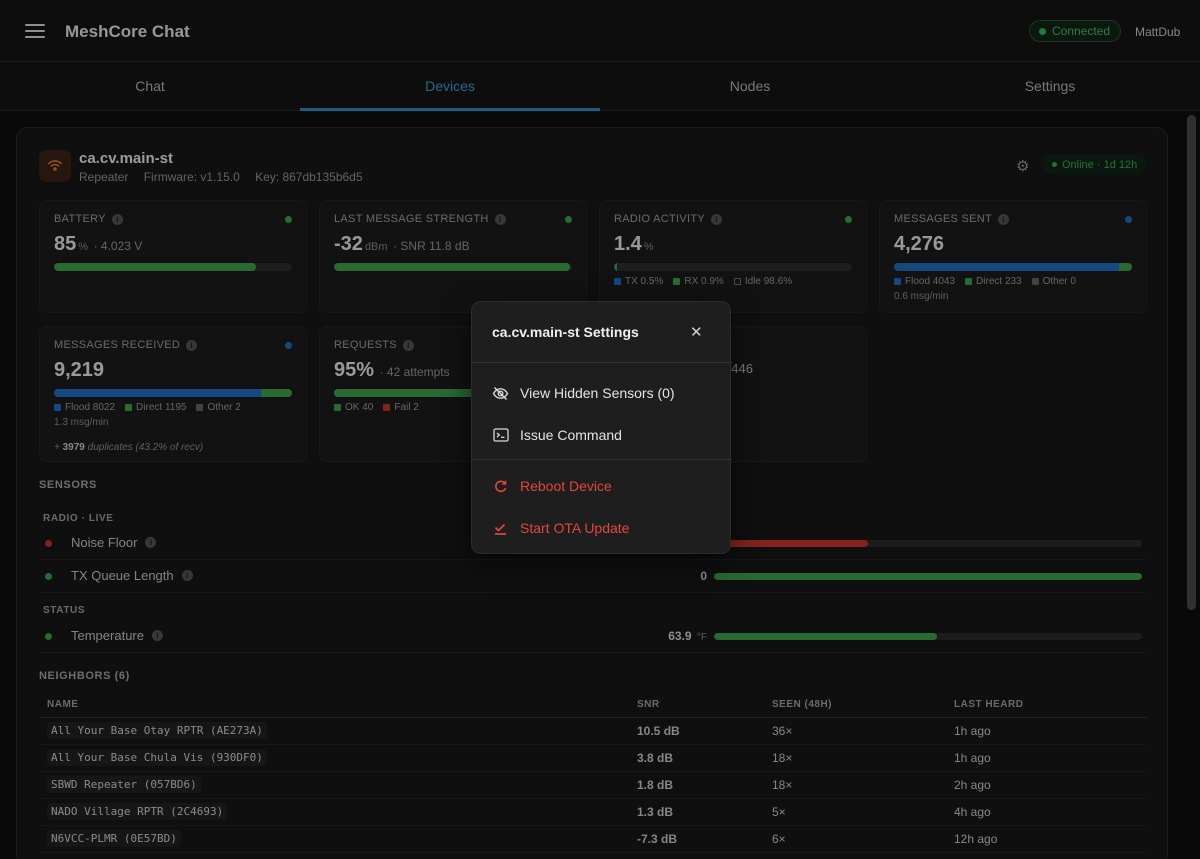 Image resolution: width=1200 pixels, height=859 pixels. Describe the element at coordinates (571, 435) in the screenshot. I see `menu-item-label: Issue Command` at that location.